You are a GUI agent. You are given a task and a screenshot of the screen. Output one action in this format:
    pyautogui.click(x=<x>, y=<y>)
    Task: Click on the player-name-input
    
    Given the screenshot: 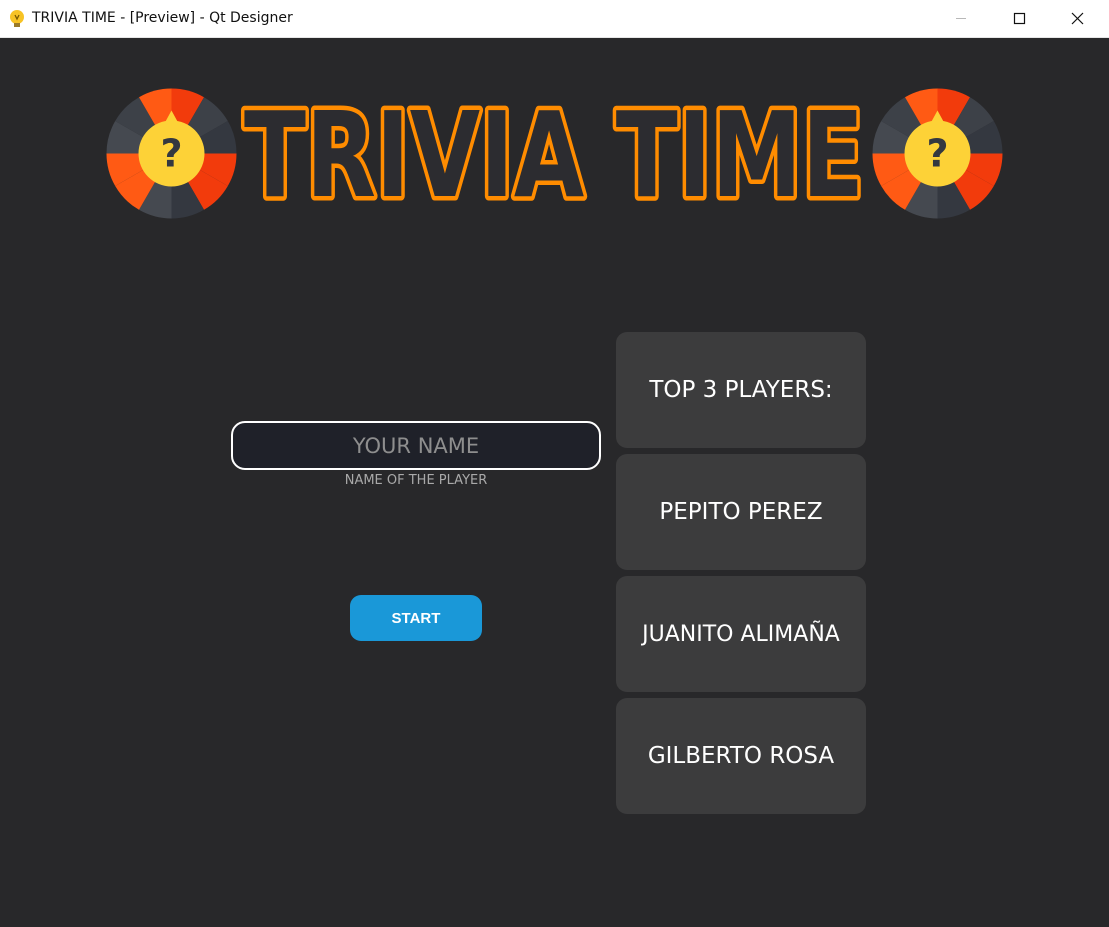 What is the action you would take?
    pyautogui.click(x=416, y=445)
    